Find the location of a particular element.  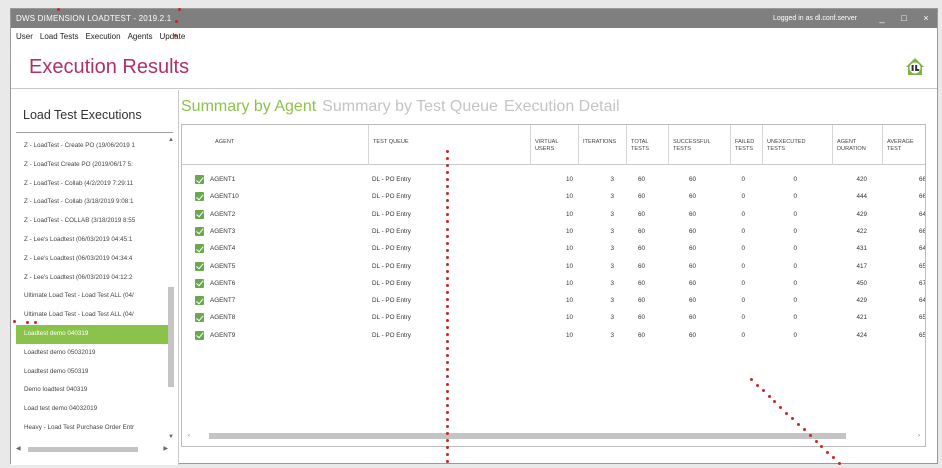

execution-item: Z - LoadTest - Create PO (19/06/2019 1 is located at coordinates (92, 146).